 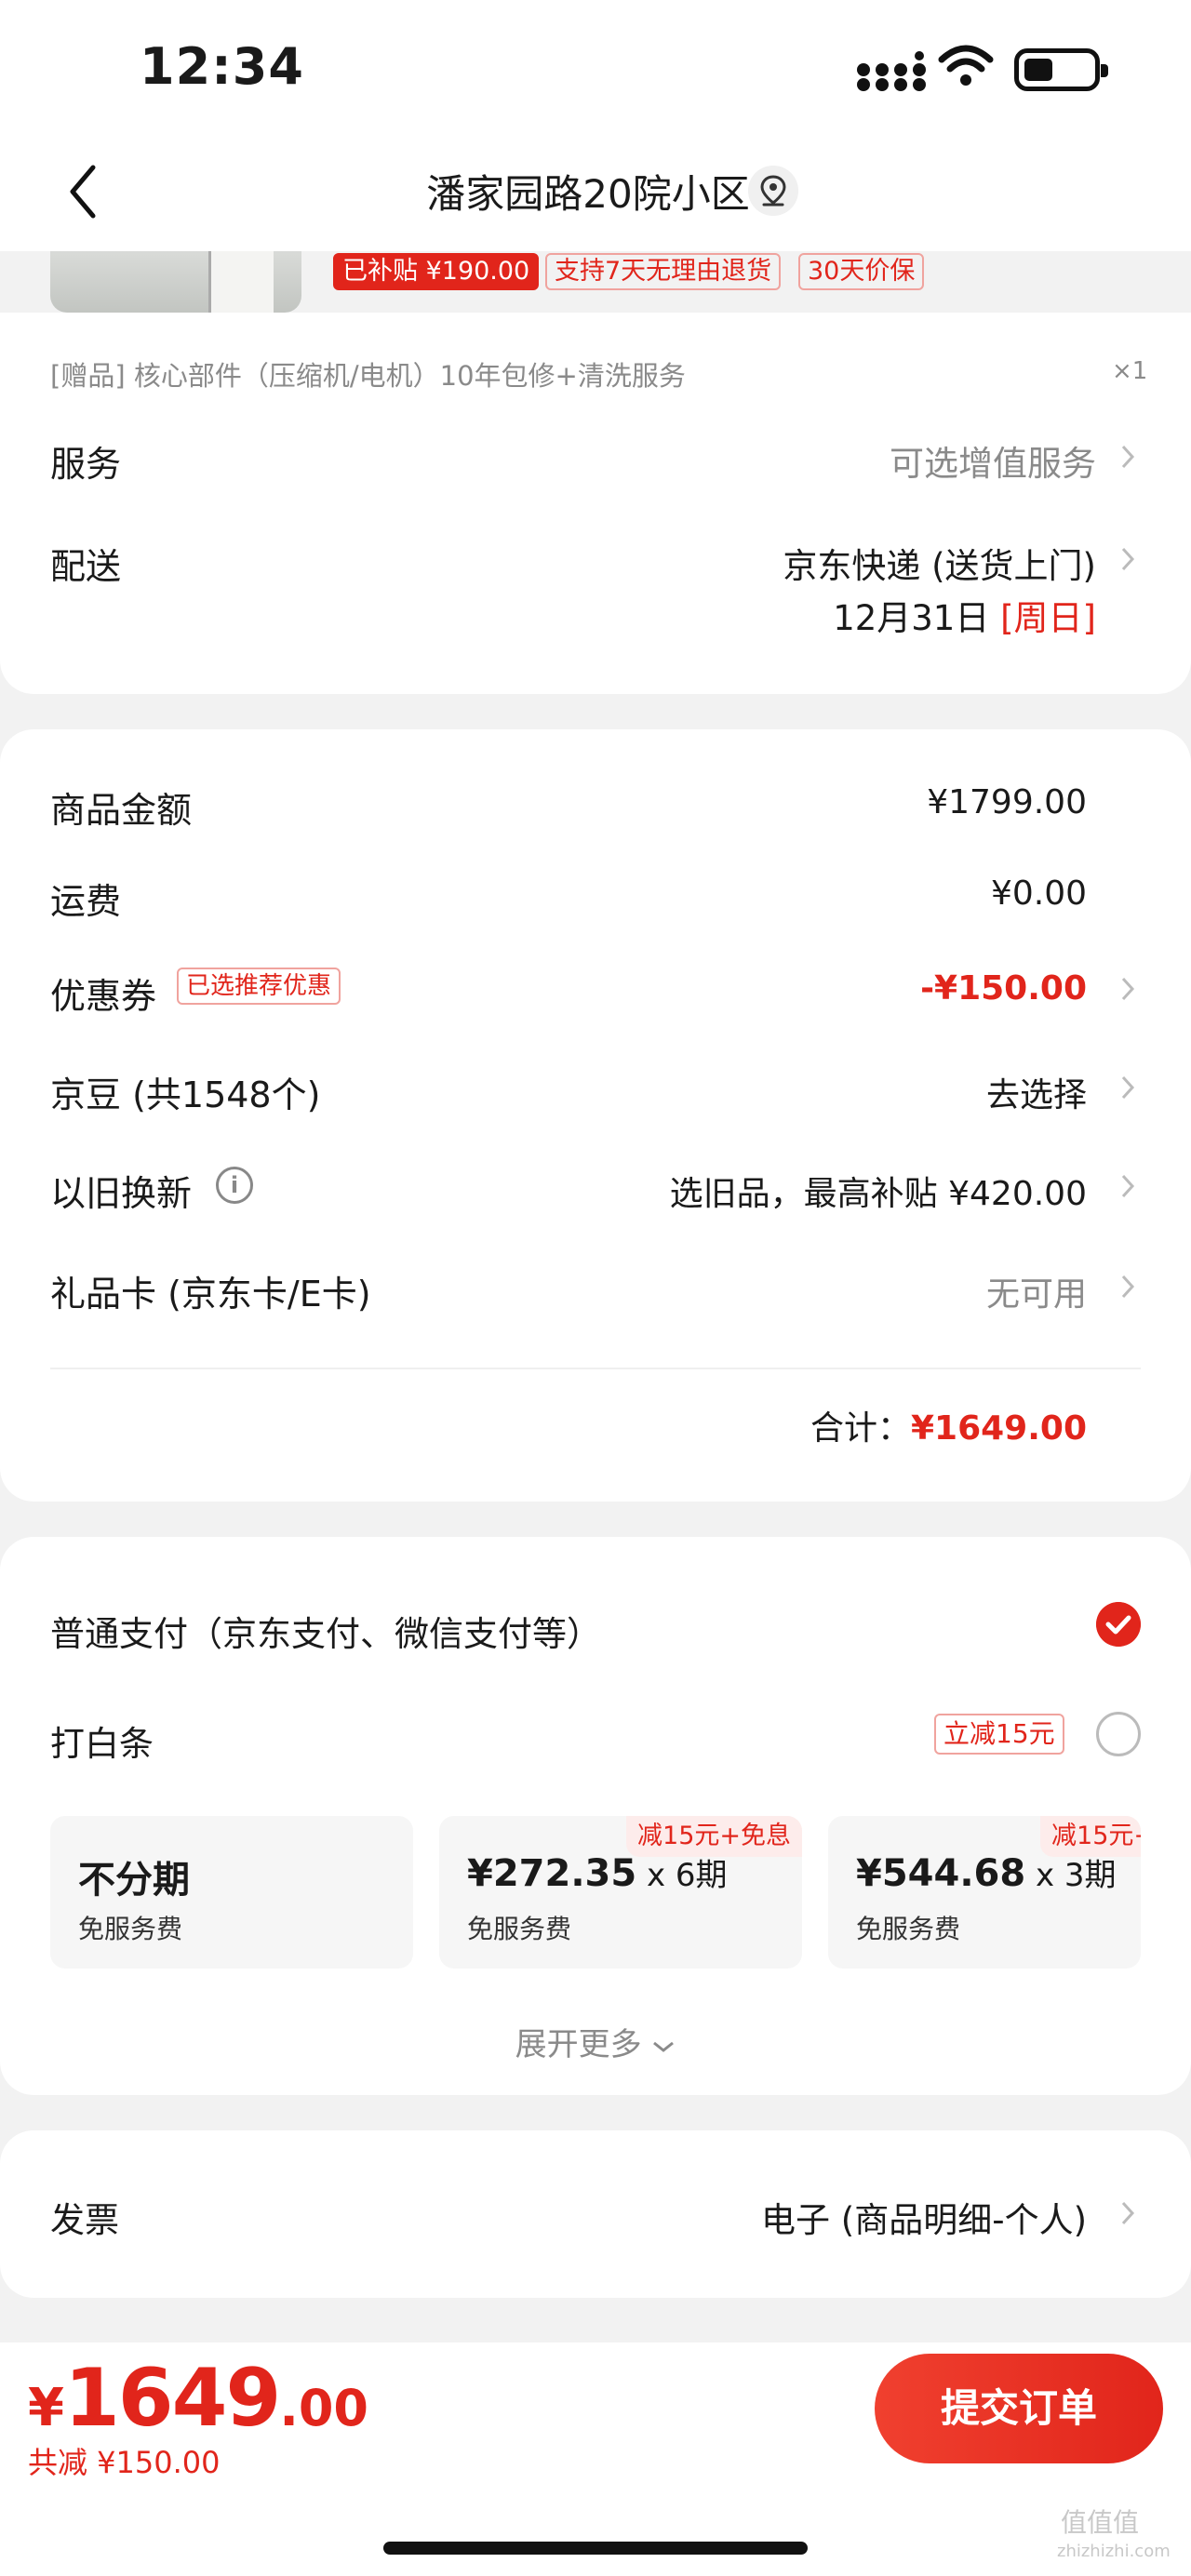 What do you see at coordinates (861, 271) in the screenshot?
I see `price-protect-tag: 30天价保` at bounding box center [861, 271].